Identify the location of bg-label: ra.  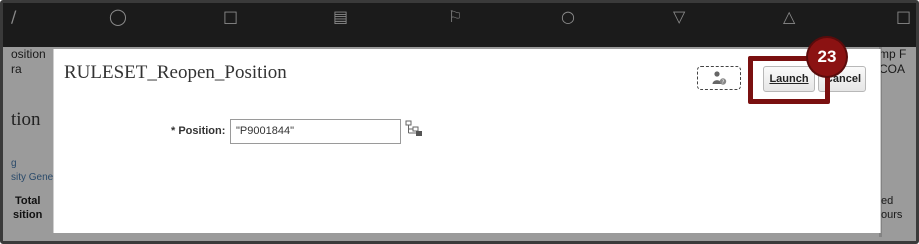
(16, 69).